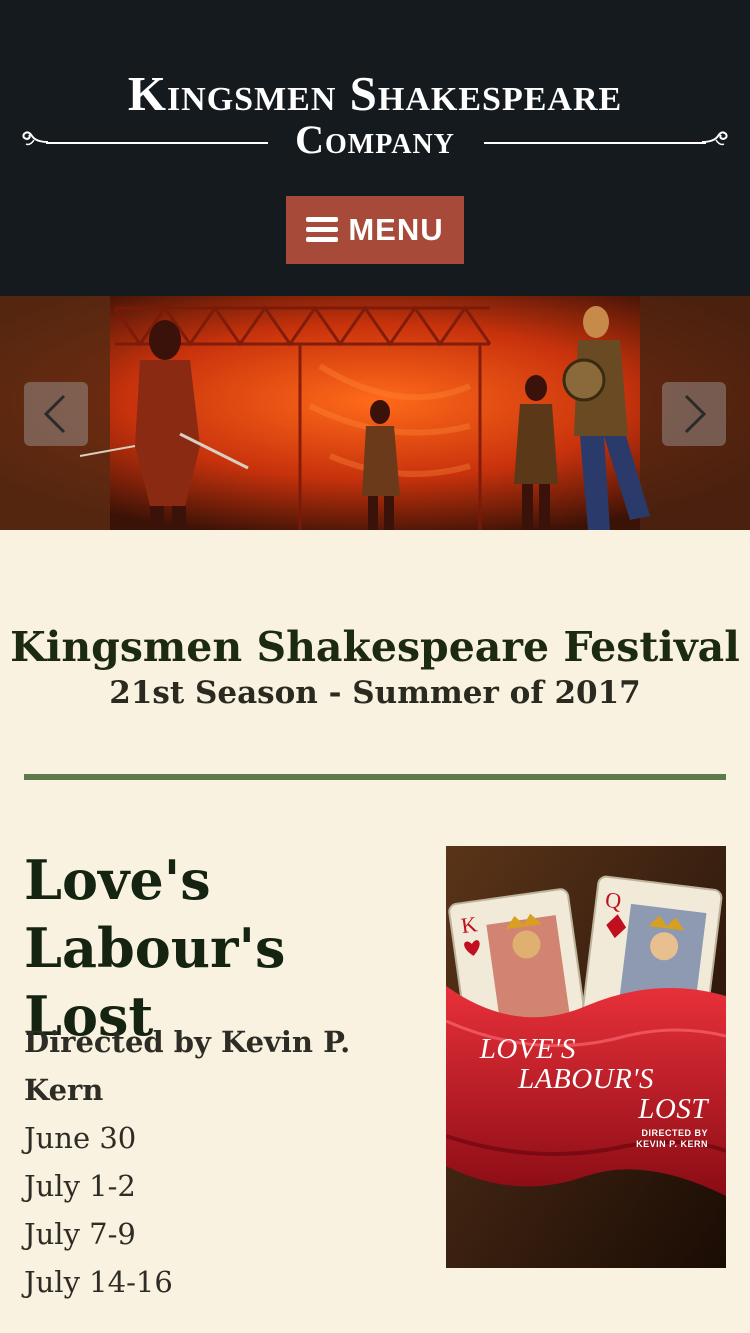 The height and width of the screenshot is (1333, 750). What do you see at coordinates (396, 229) in the screenshot?
I see `menu-label: MENU` at bounding box center [396, 229].